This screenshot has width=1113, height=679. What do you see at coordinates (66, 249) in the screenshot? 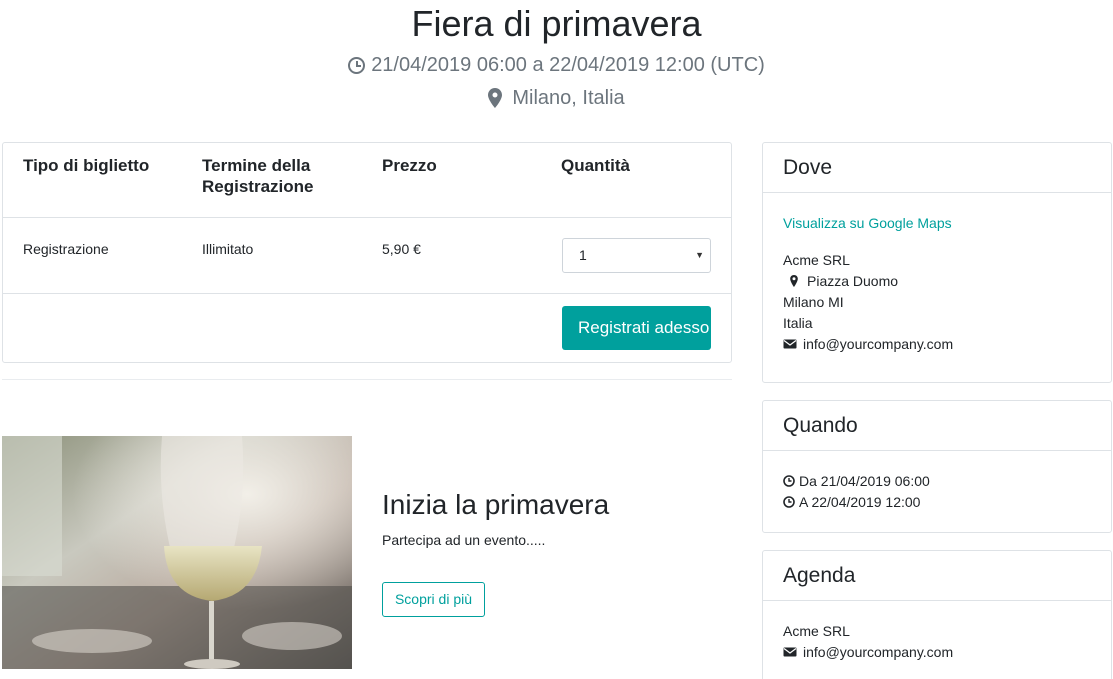
I see `ticket-type-cell: Registrazione` at bounding box center [66, 249].